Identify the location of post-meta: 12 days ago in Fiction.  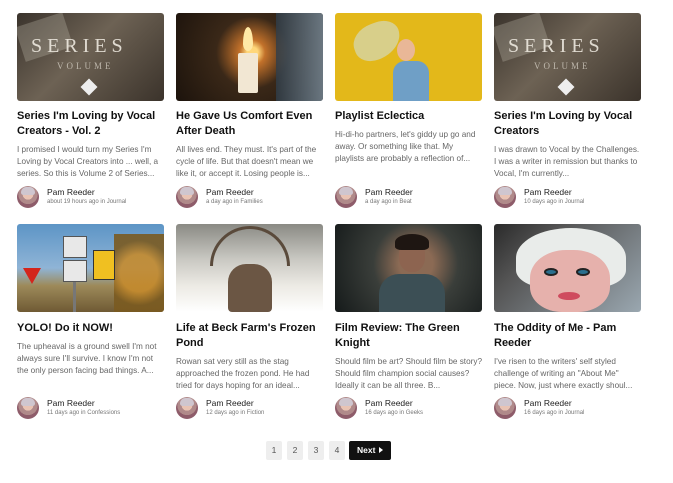
(235, 413).